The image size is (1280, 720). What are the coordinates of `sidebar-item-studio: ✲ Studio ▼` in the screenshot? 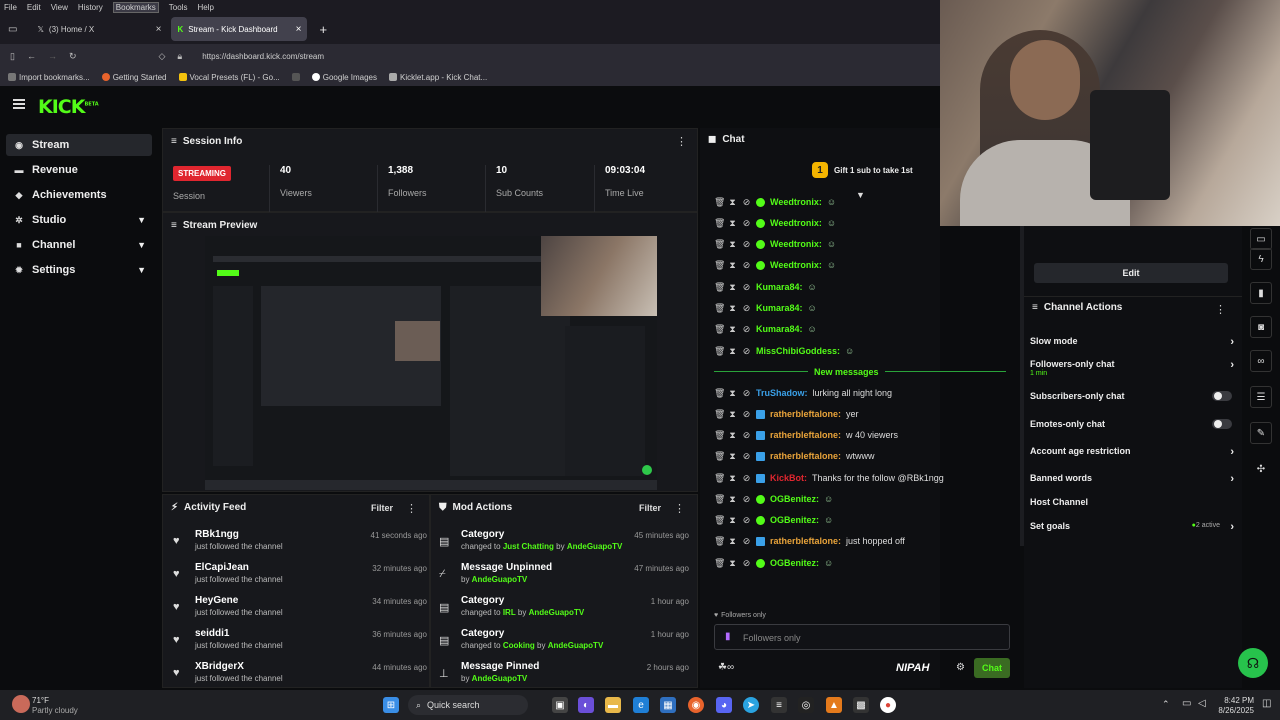 It's located at (79, 220).